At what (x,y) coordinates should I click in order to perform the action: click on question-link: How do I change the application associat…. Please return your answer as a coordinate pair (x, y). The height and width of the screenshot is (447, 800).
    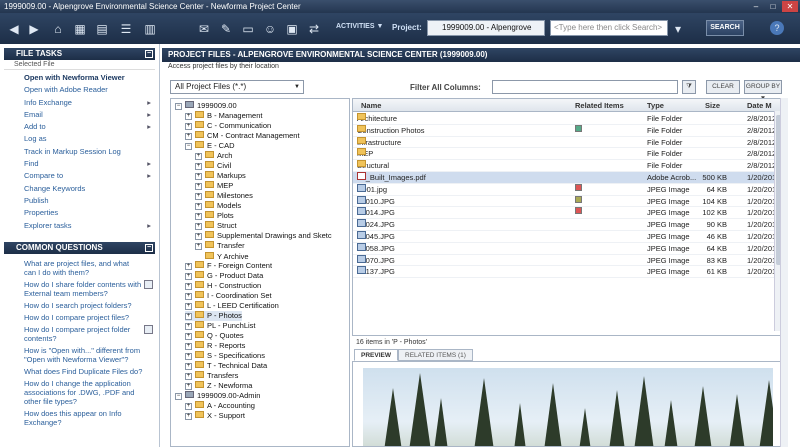
    Looking at the image, I should click on (79, 392).